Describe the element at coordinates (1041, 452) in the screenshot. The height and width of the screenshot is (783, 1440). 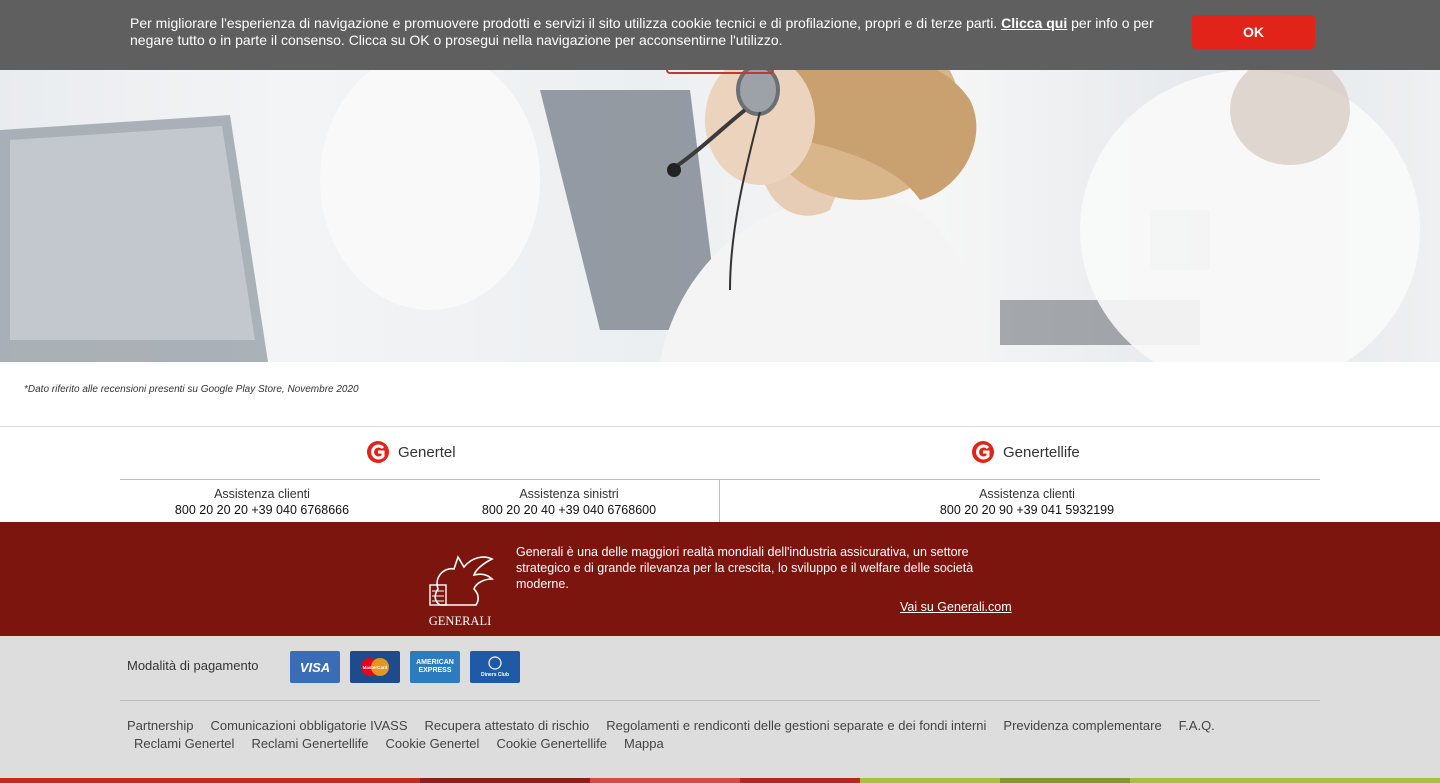
I see `genertellife-name: Genertellife` at that location.